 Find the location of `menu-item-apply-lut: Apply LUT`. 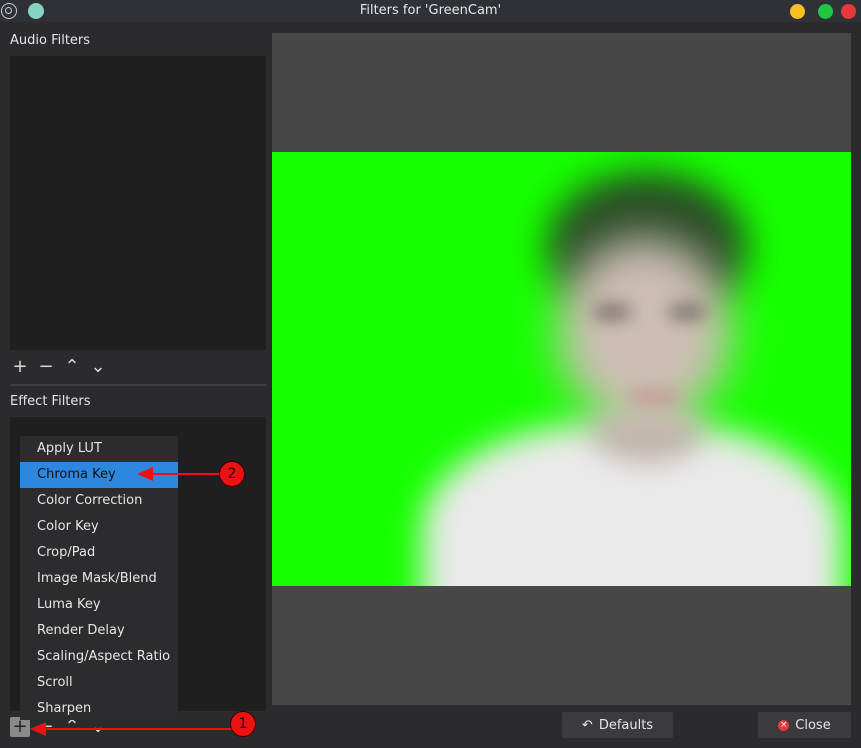

menu-item-apply-lut: Apply LUT is located at coordinates (99, 449).